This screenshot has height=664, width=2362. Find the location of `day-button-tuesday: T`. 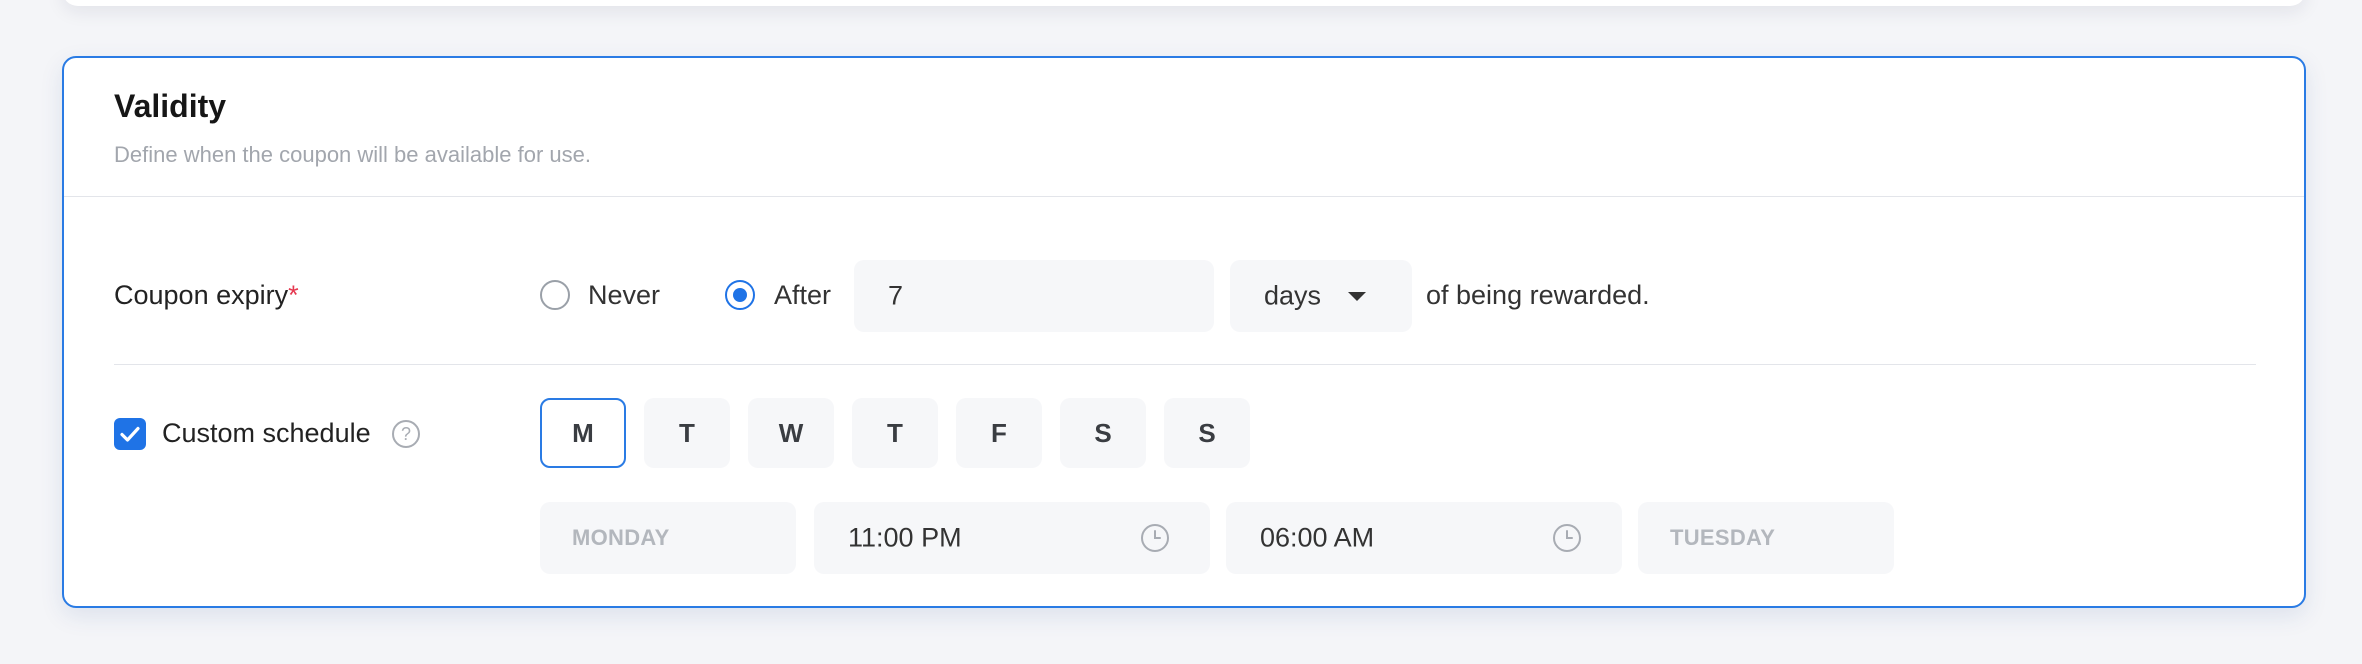

day-button-tuesday: T is located at coordinates (687, 433).